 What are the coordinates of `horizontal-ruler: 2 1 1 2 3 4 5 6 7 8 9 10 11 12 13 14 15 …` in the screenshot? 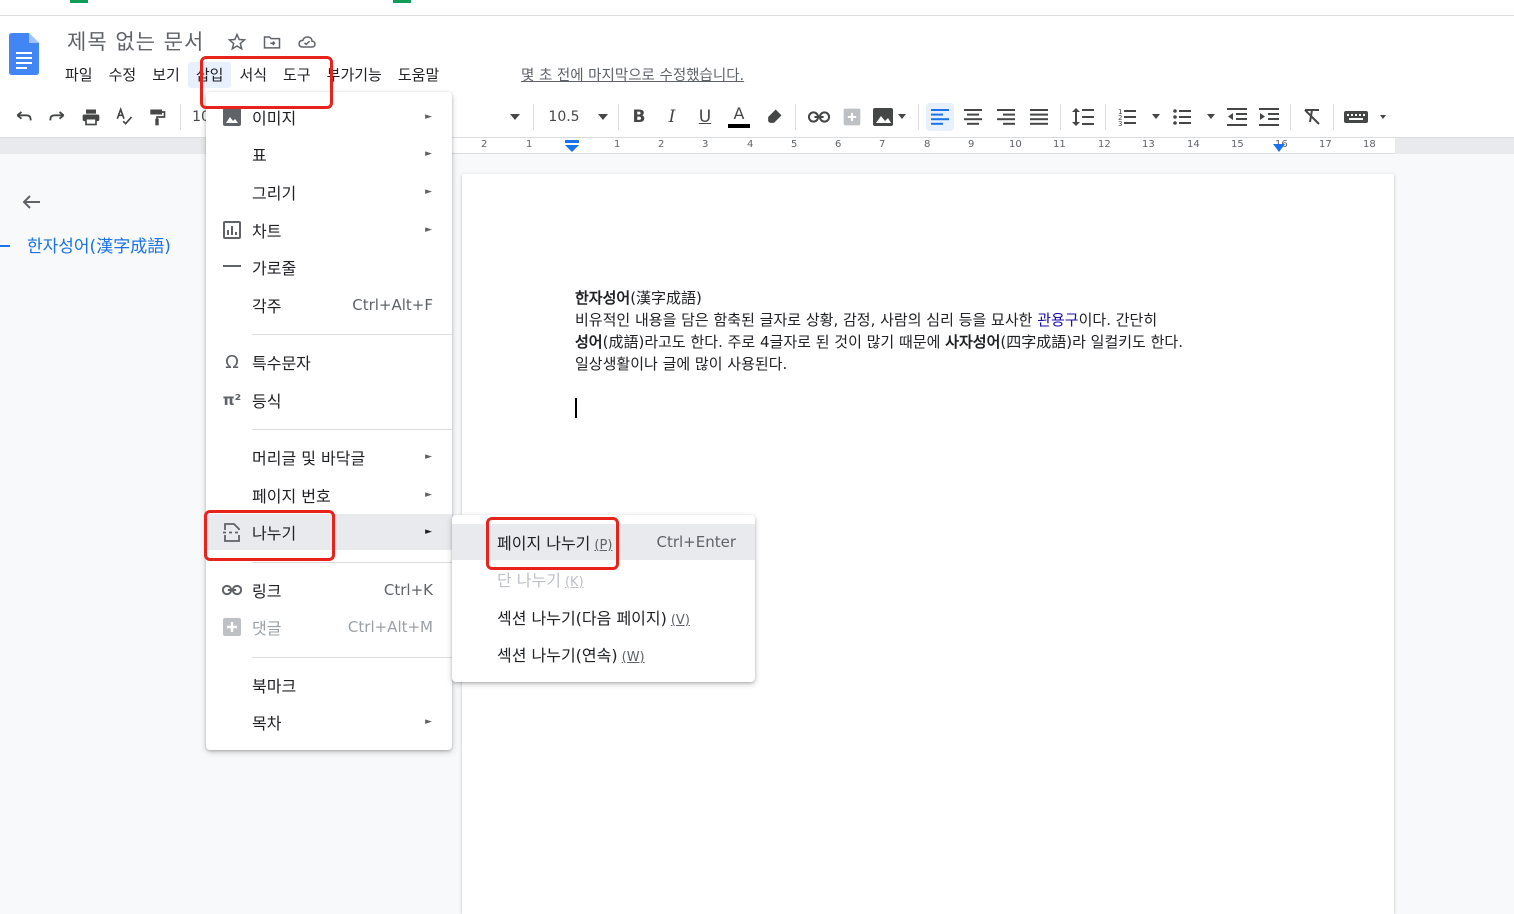 It's located at (932, 146).